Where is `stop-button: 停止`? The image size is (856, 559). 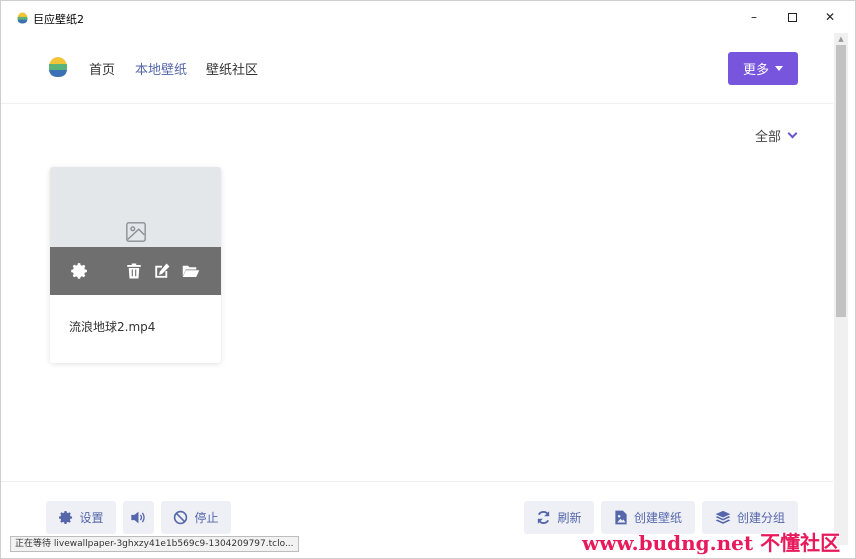 stop-button: 停止 is located at coordinates (196, 517).